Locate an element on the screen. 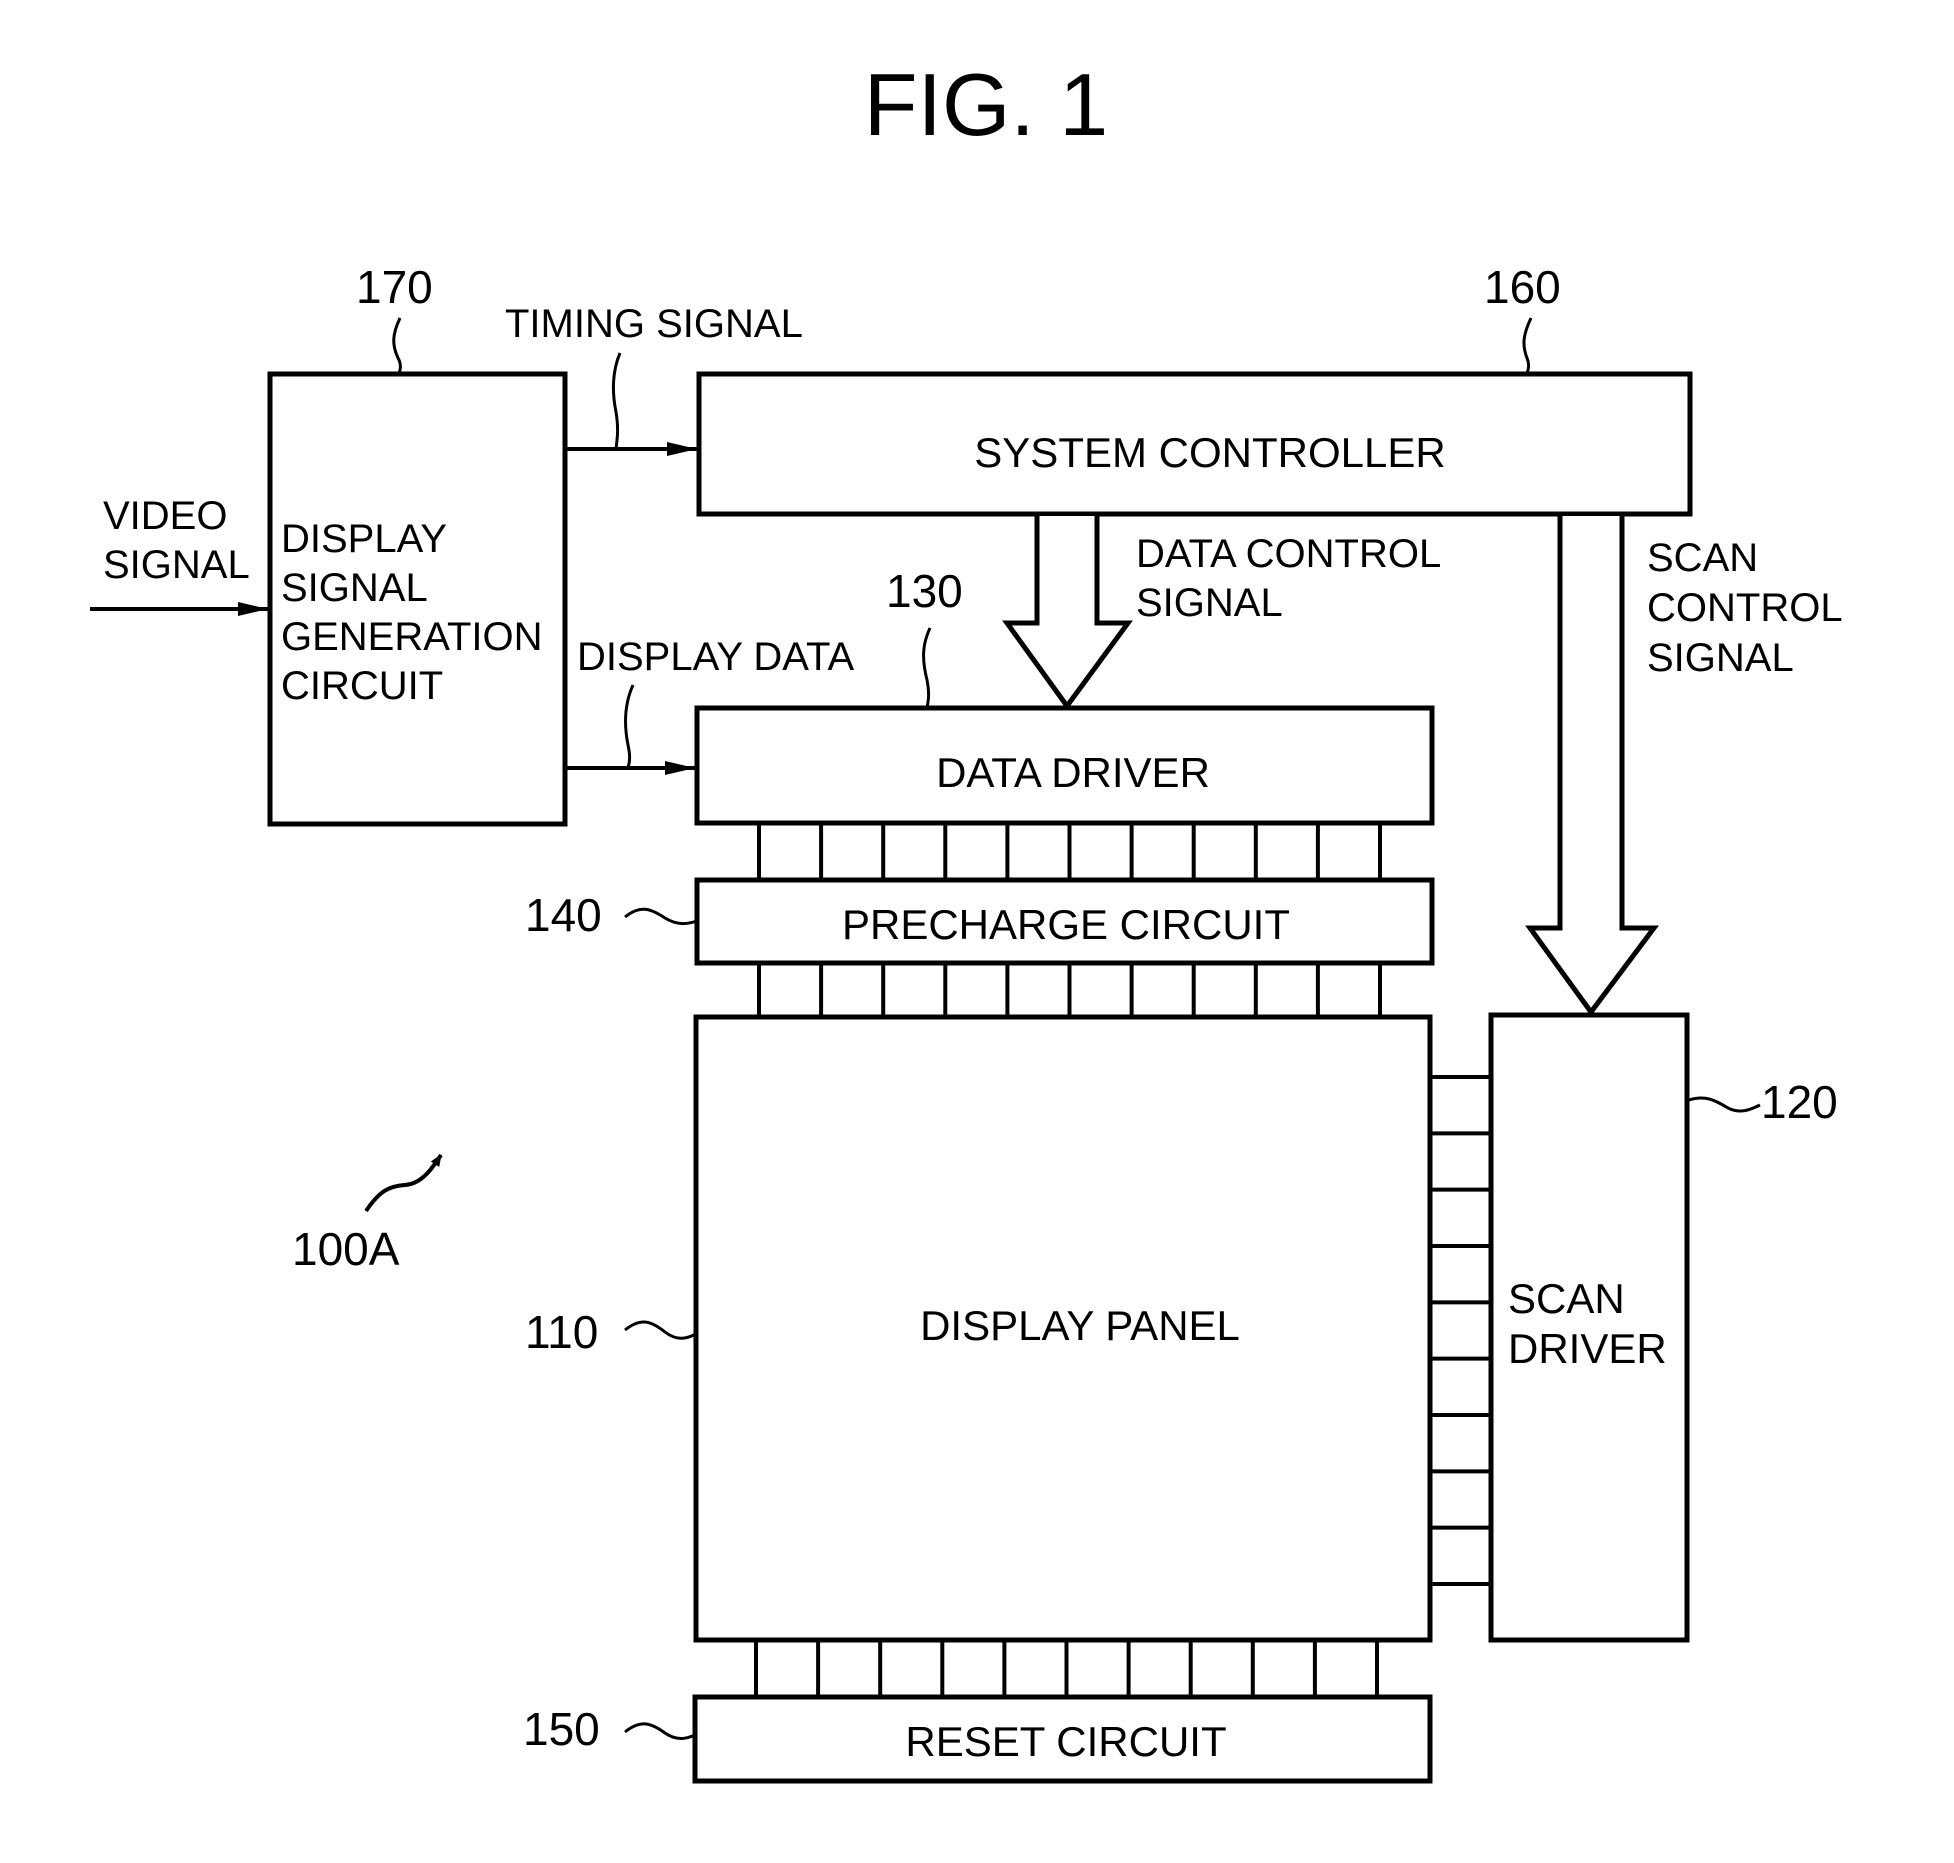 This screenshot has width=1954, height=1863. data-driver-label: DATA DRIVER is located at coordinates (1073, 772).